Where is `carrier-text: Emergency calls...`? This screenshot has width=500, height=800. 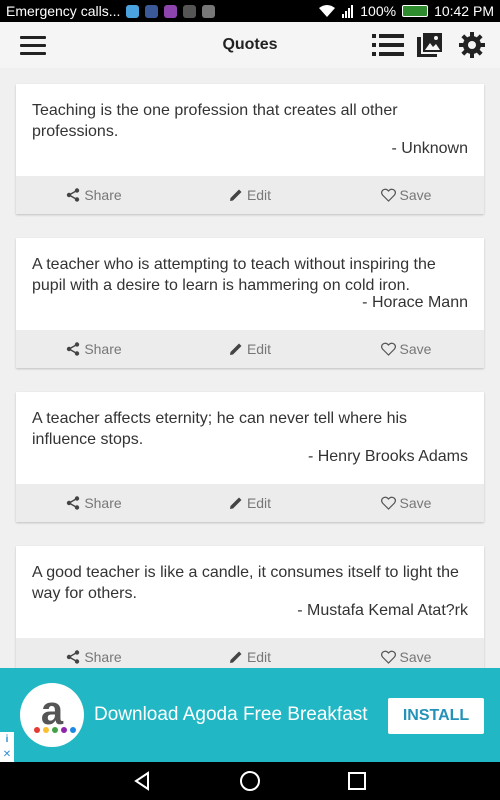 carrier-text: Emergency calls... is located at coordinates (63, 11).